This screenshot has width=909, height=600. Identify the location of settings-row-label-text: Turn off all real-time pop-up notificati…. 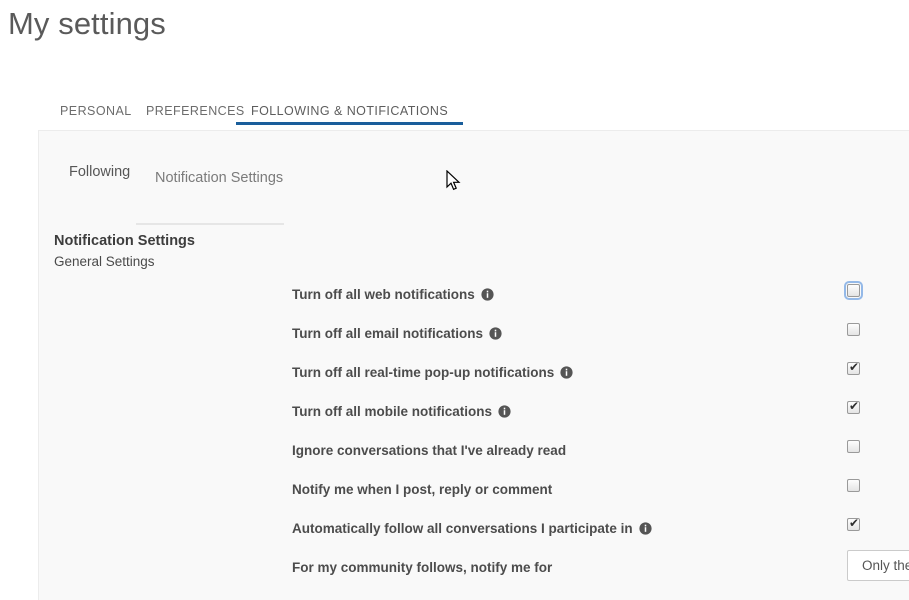
(423, 372).